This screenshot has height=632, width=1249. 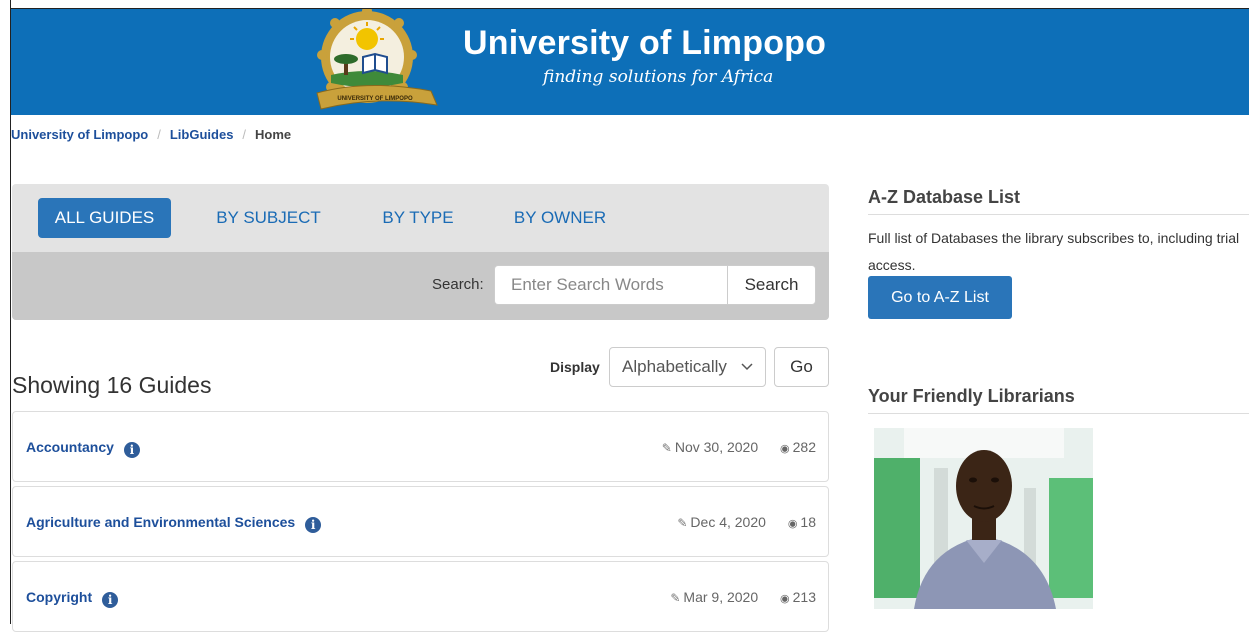 I want to click on display-label: Display, so click(x=575, y=367).